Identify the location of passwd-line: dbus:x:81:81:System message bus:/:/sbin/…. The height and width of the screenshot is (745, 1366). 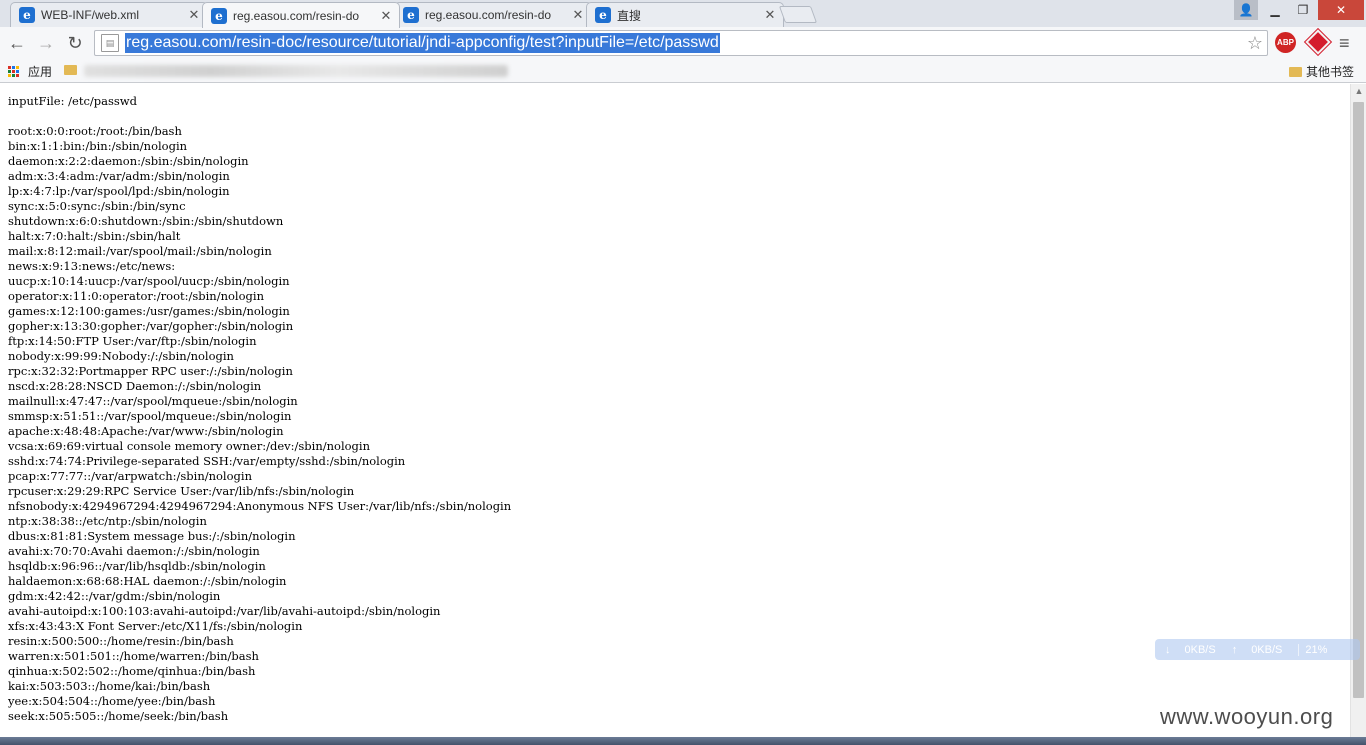
(152, 536).